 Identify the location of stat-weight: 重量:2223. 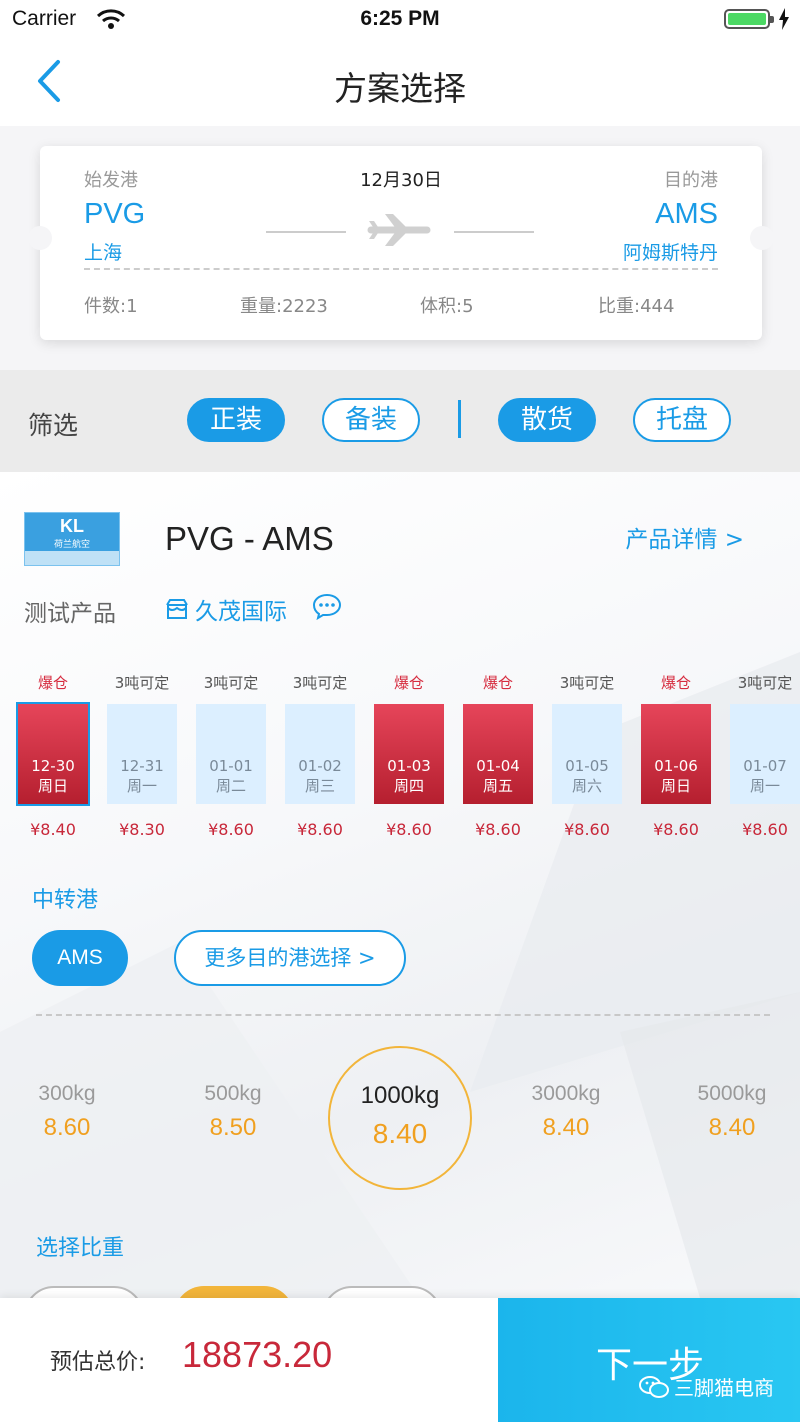
(284, 306).